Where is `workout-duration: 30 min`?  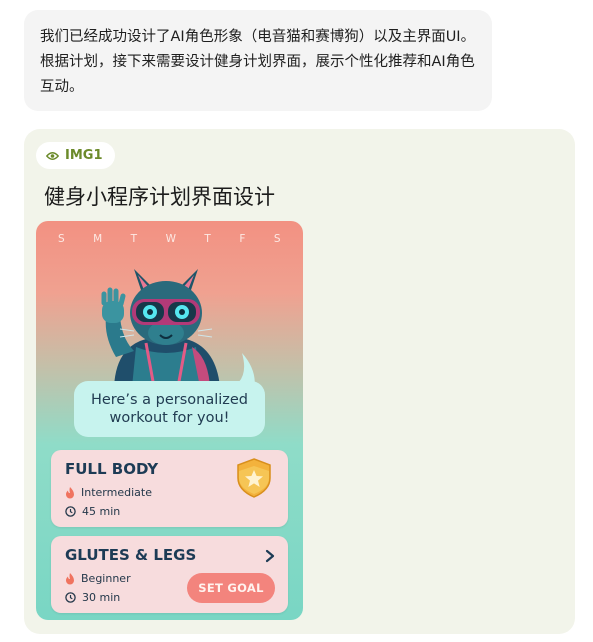
workout-duration: 30 min is located at coordinates (101, 597).